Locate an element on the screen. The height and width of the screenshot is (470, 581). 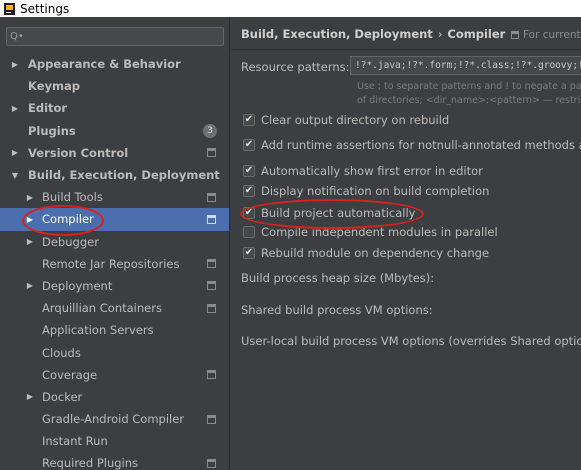
breadcrumb-current: Compiler is located at coordinates (476, 34).